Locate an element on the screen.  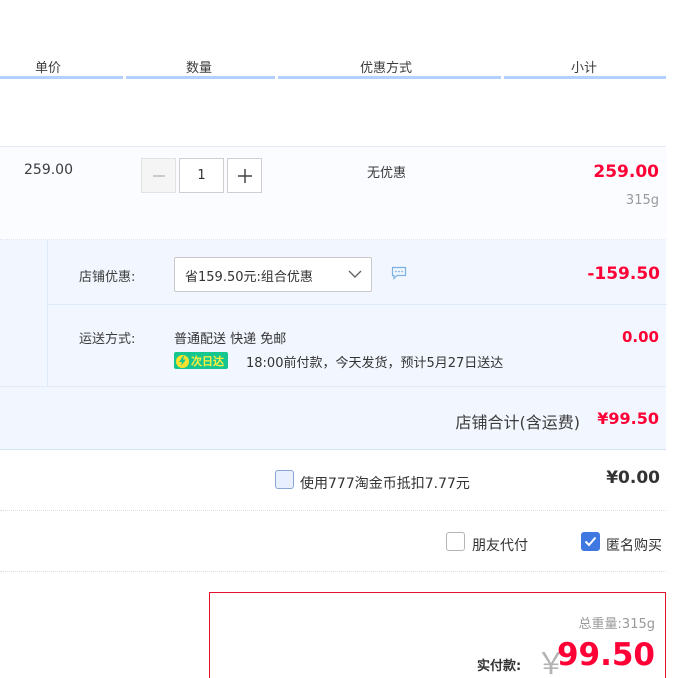
header-price: 单价 is located at coordinates (48, 68).